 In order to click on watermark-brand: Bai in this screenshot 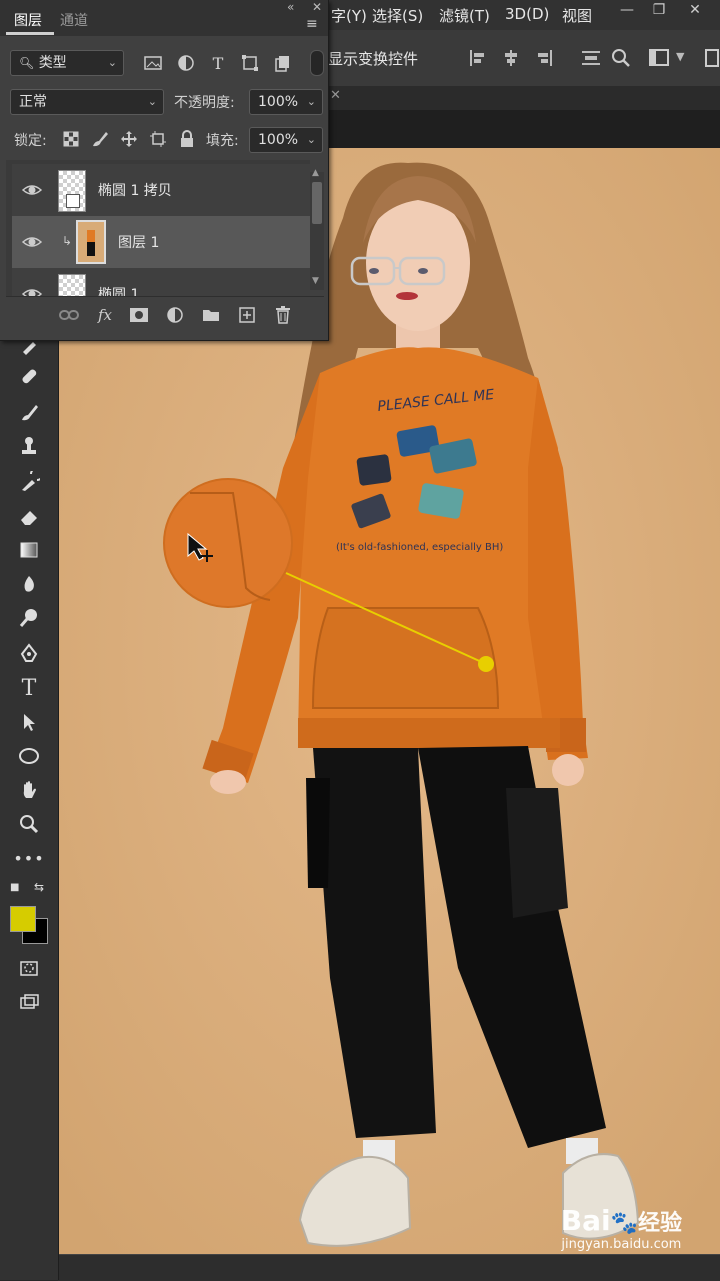, I will do `click(585, 1220)`.